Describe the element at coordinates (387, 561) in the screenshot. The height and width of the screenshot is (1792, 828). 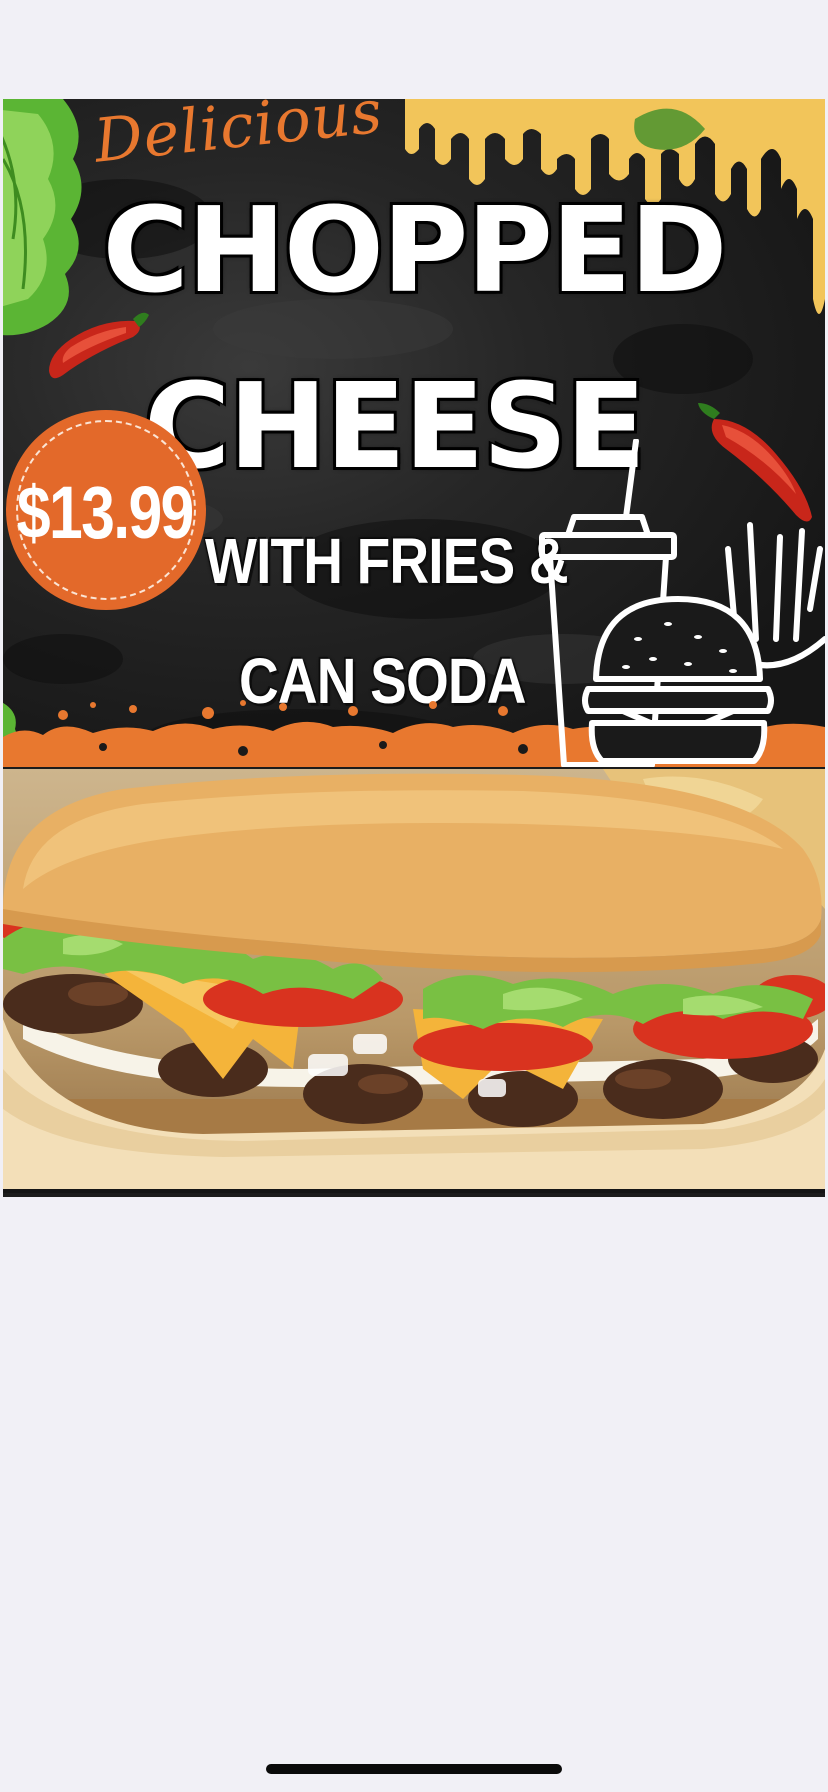
I see `combo-line-1: WITH FRIES &` at that location.